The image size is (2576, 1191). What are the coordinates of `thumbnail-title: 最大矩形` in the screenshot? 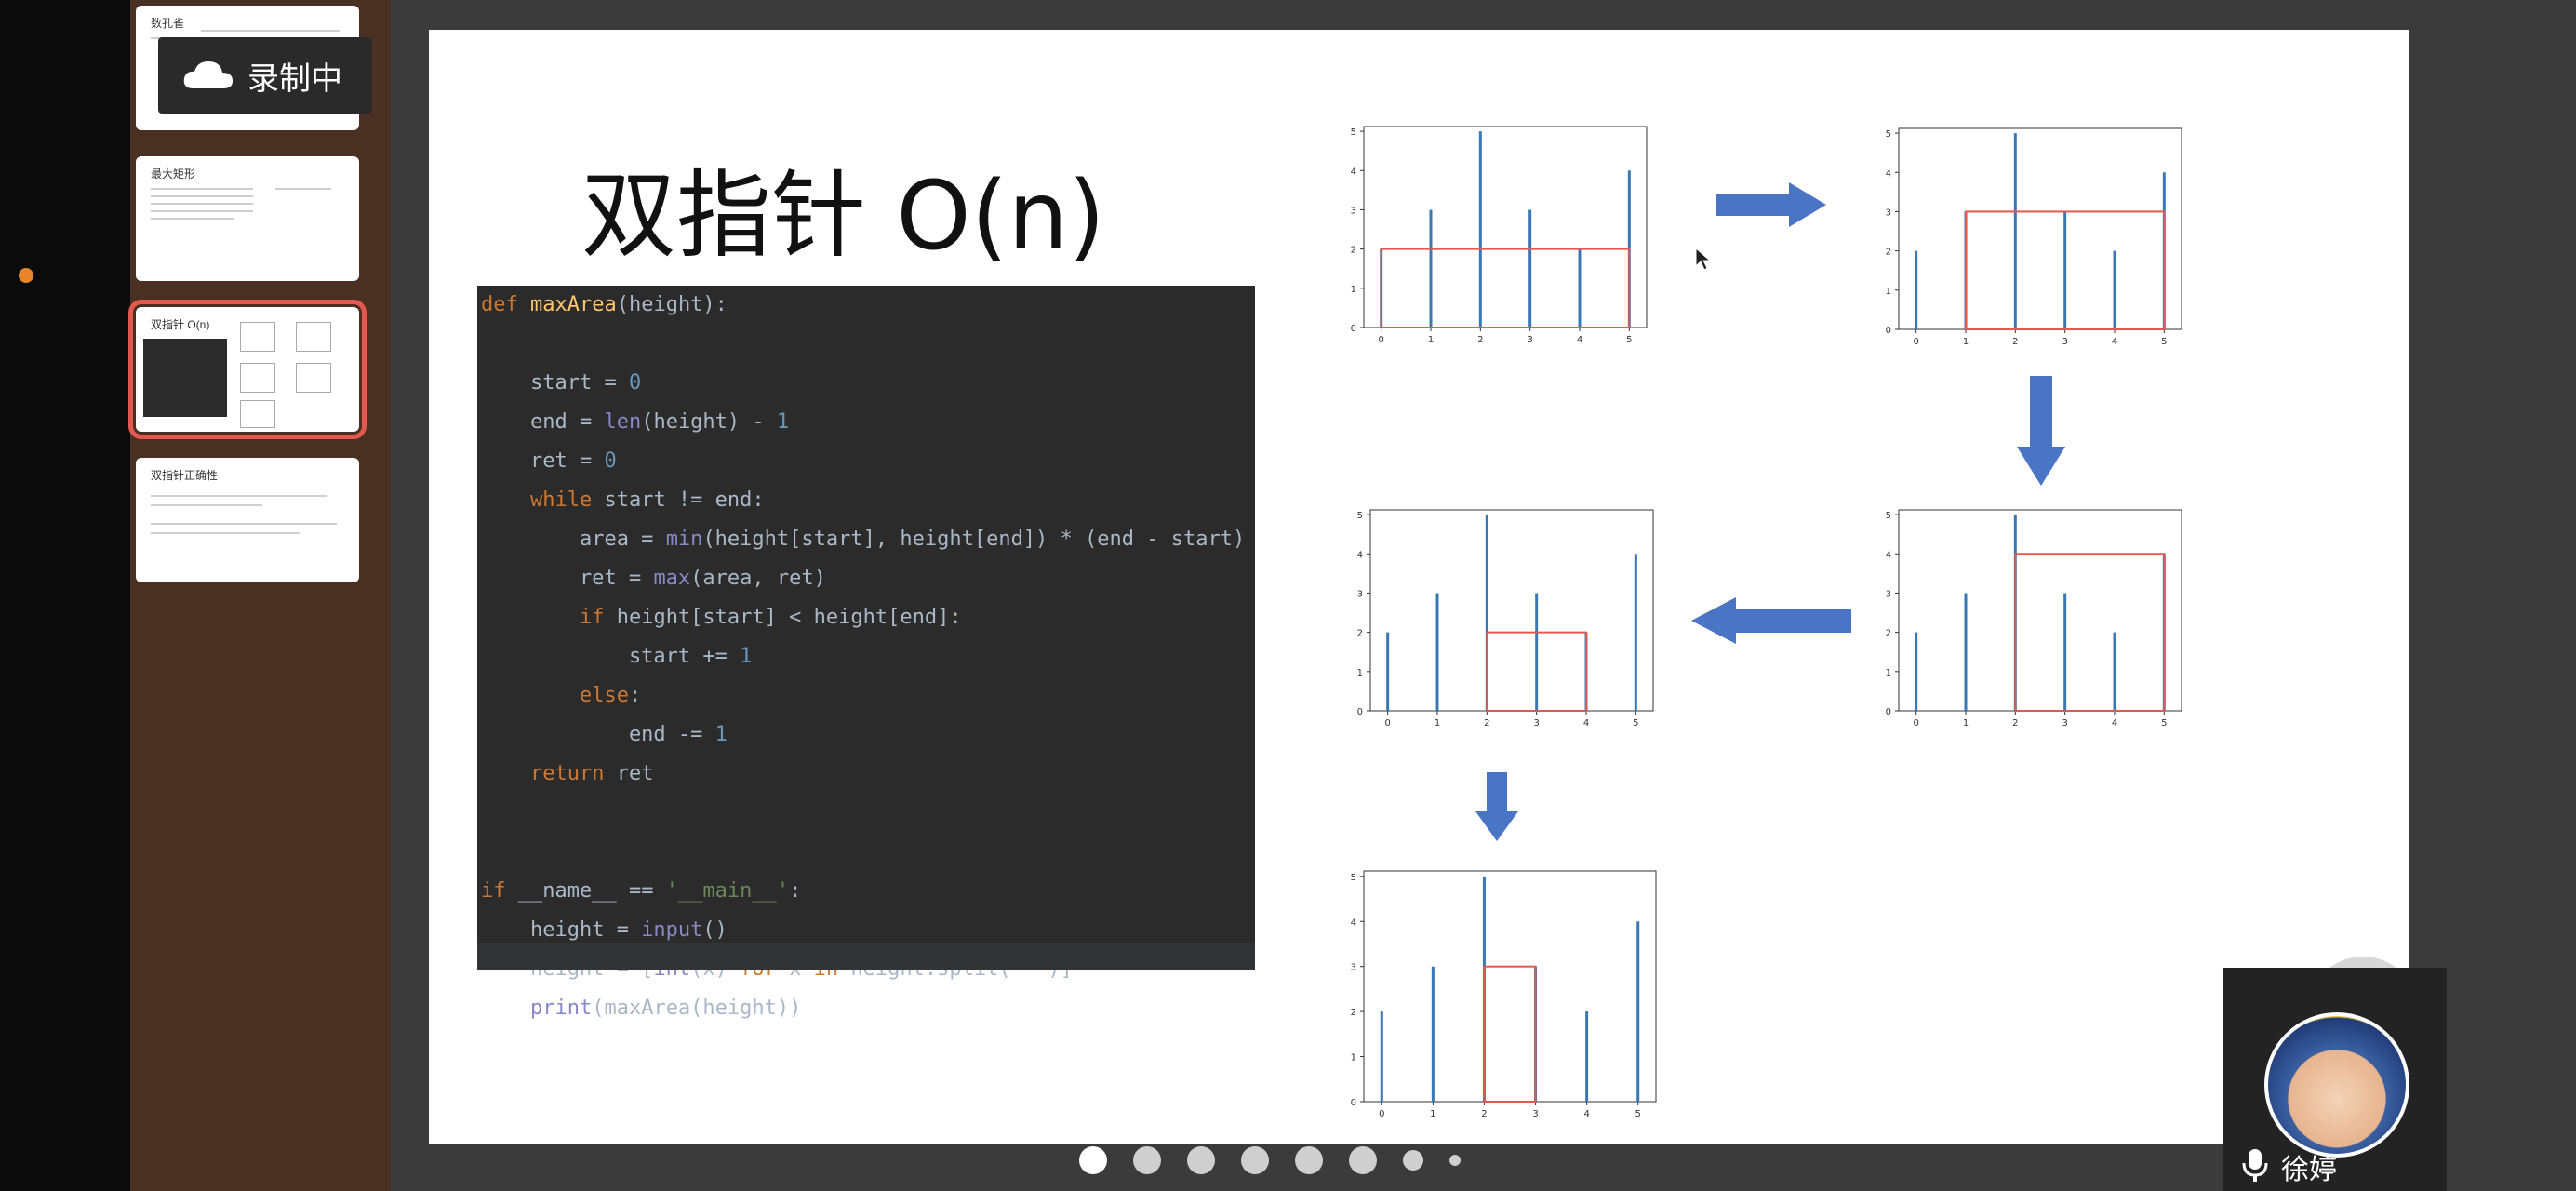 It's located at (173, 174).